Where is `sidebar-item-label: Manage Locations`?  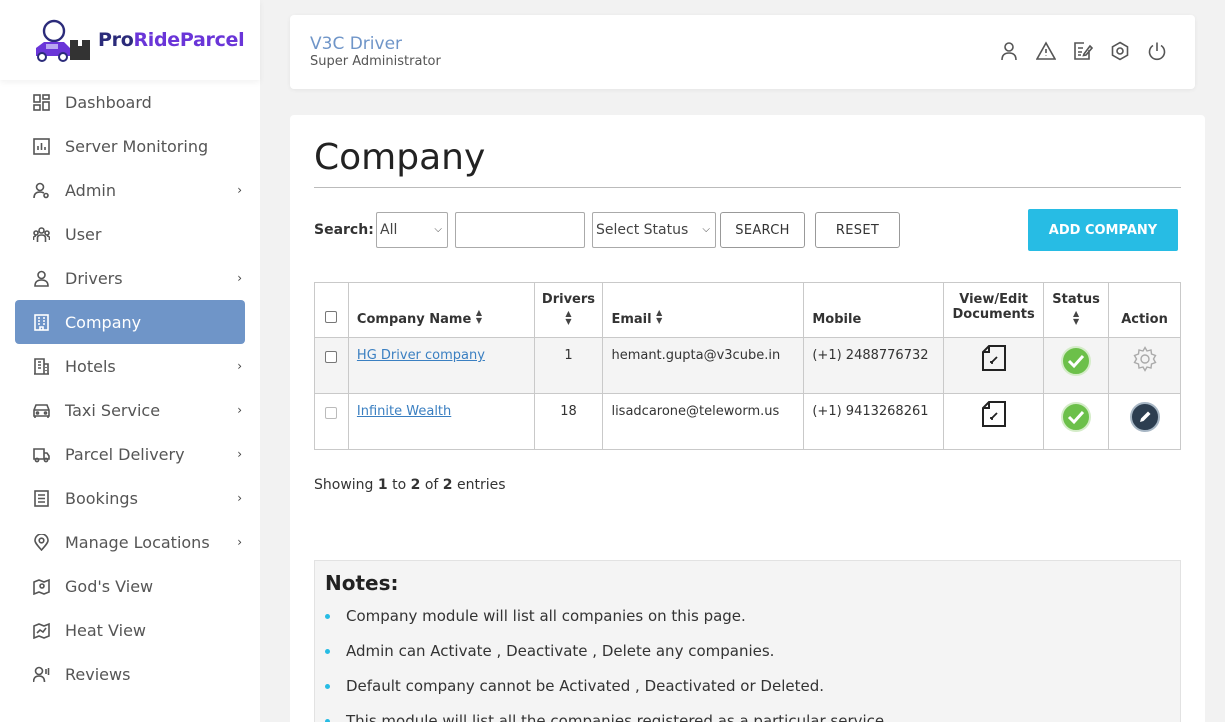
sidebar-item-label: Manage Locations is located at coordinates (137, 542).